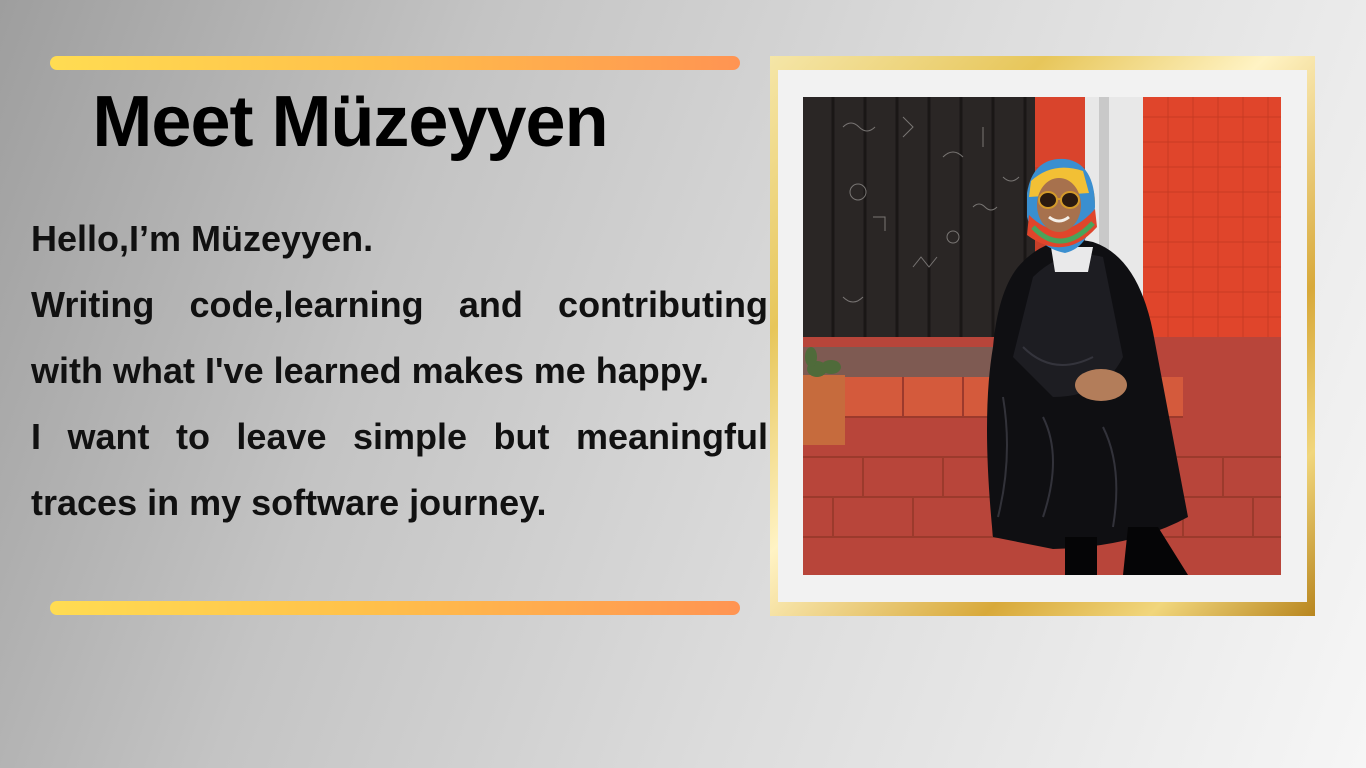 This screenshot has height=768, width=1366. What do you see at coordinates (399, 436) in the screenshot?
I see `body-line-3: I want to leave simple but meaningful` at bounding box center [399, 436].